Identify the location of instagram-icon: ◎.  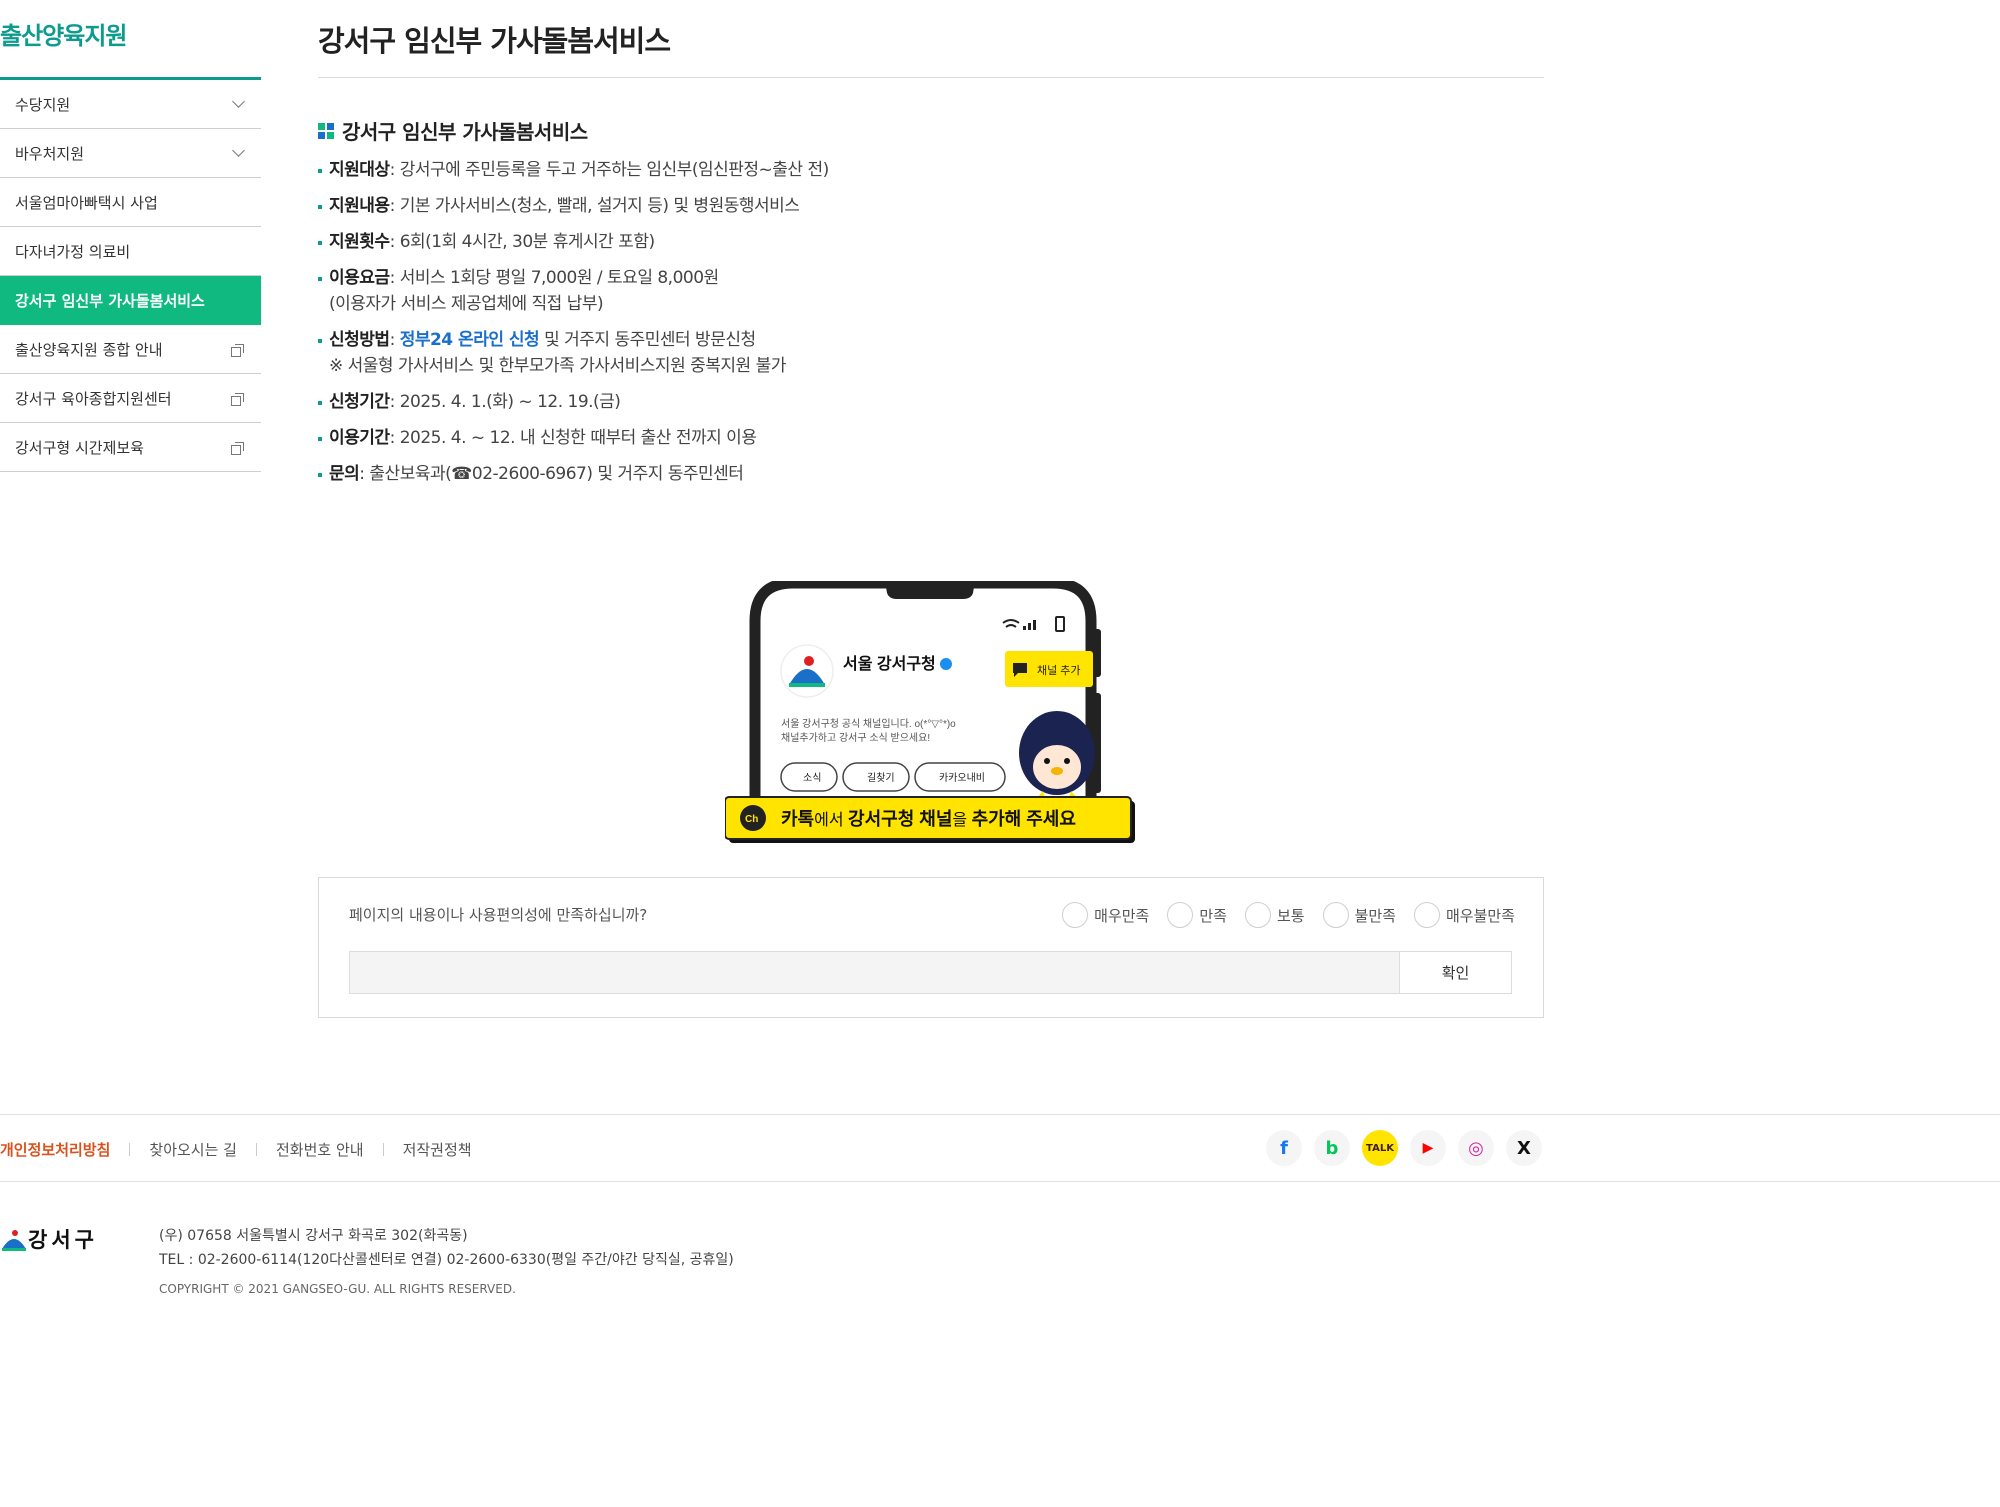
(1476, 1148).